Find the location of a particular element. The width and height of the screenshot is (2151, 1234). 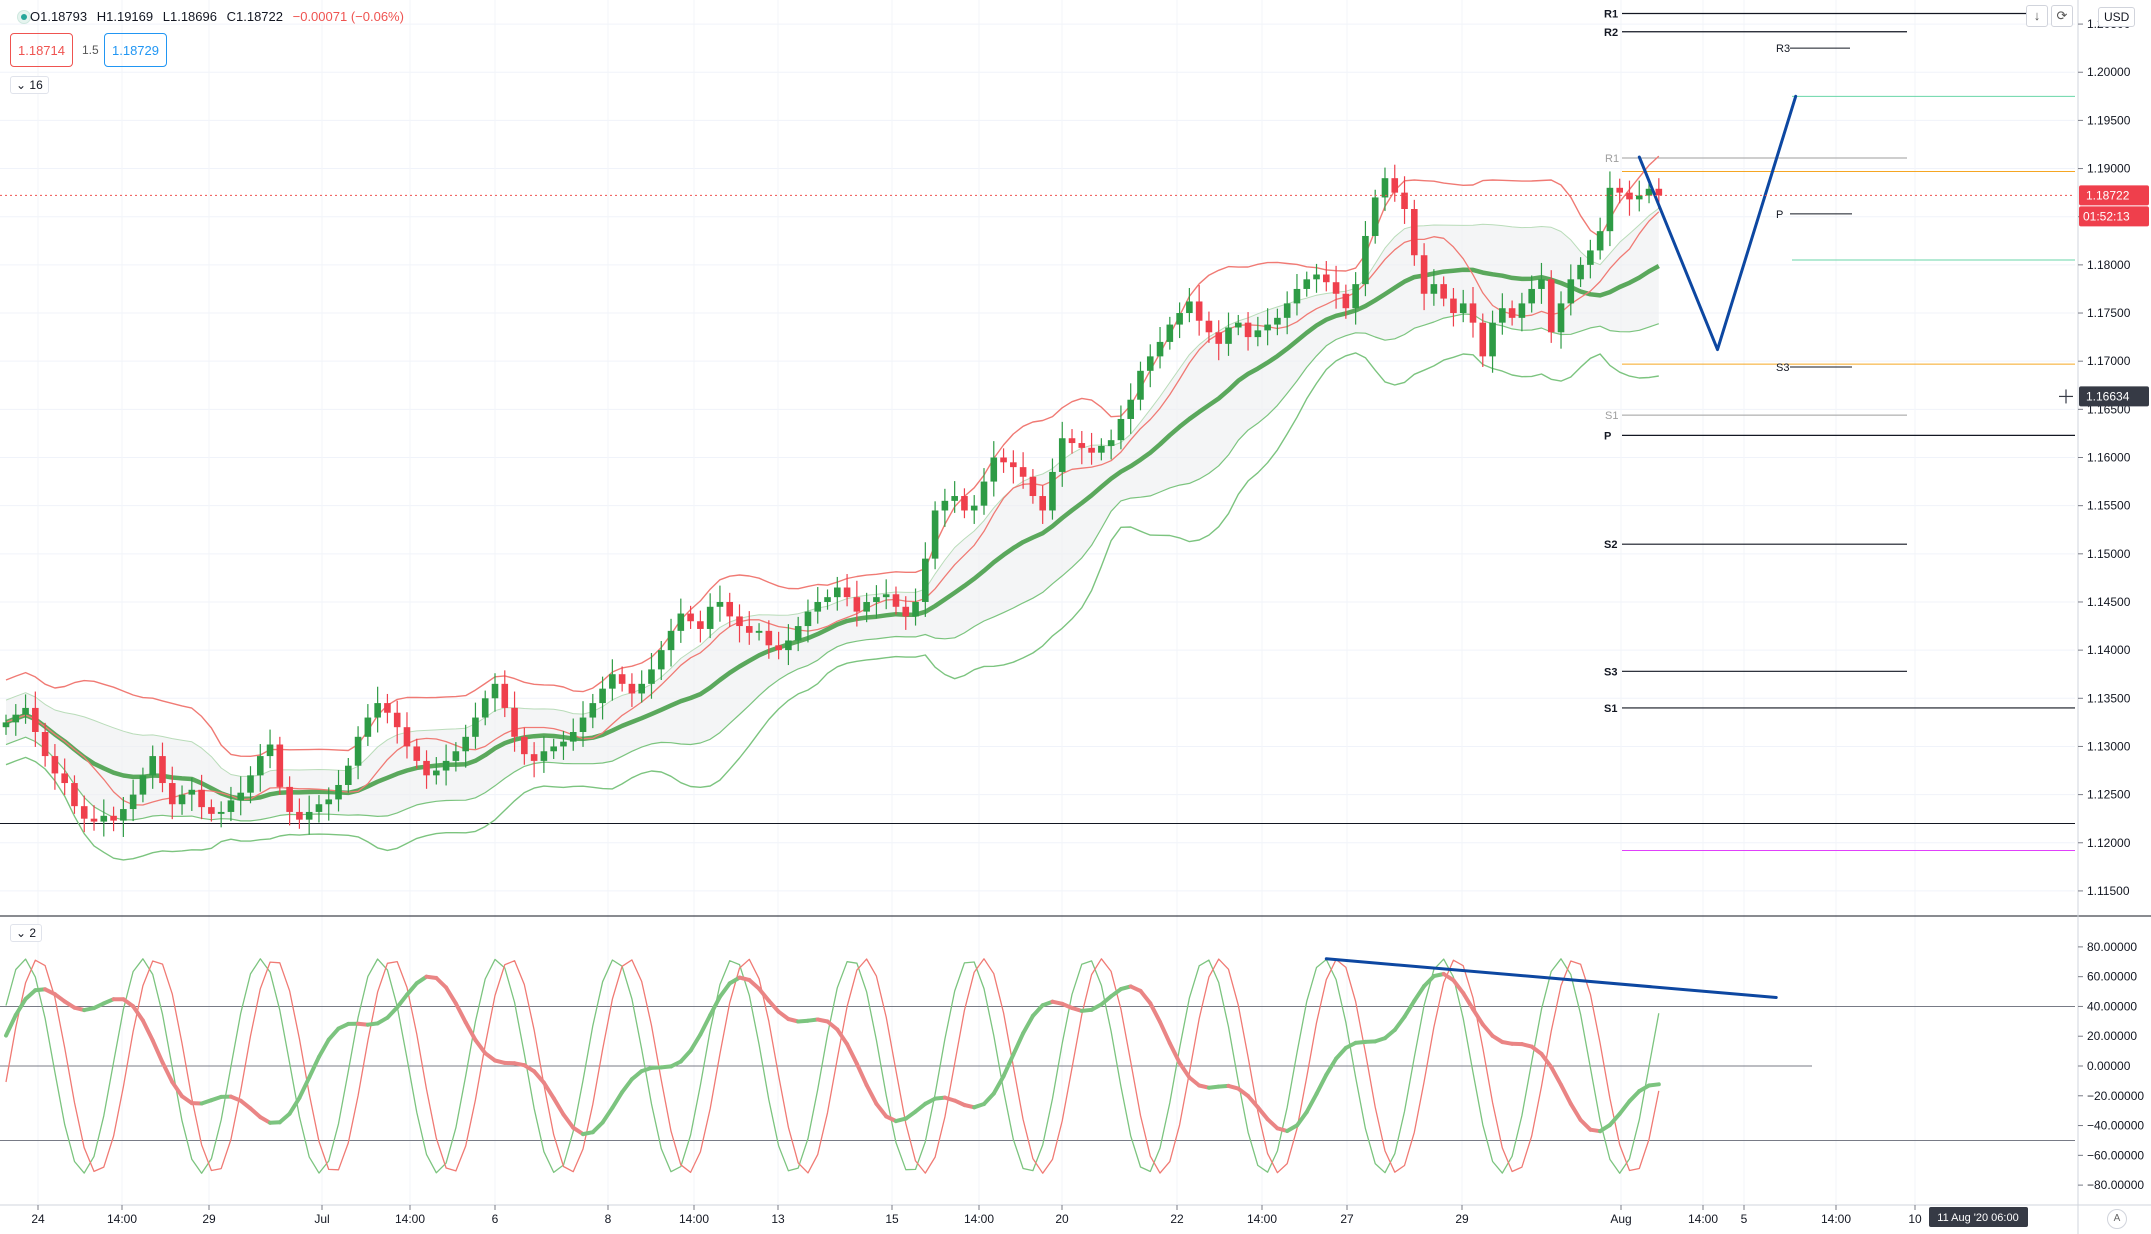

auto-scale-button: A is located at coordinates (2117, 1219).